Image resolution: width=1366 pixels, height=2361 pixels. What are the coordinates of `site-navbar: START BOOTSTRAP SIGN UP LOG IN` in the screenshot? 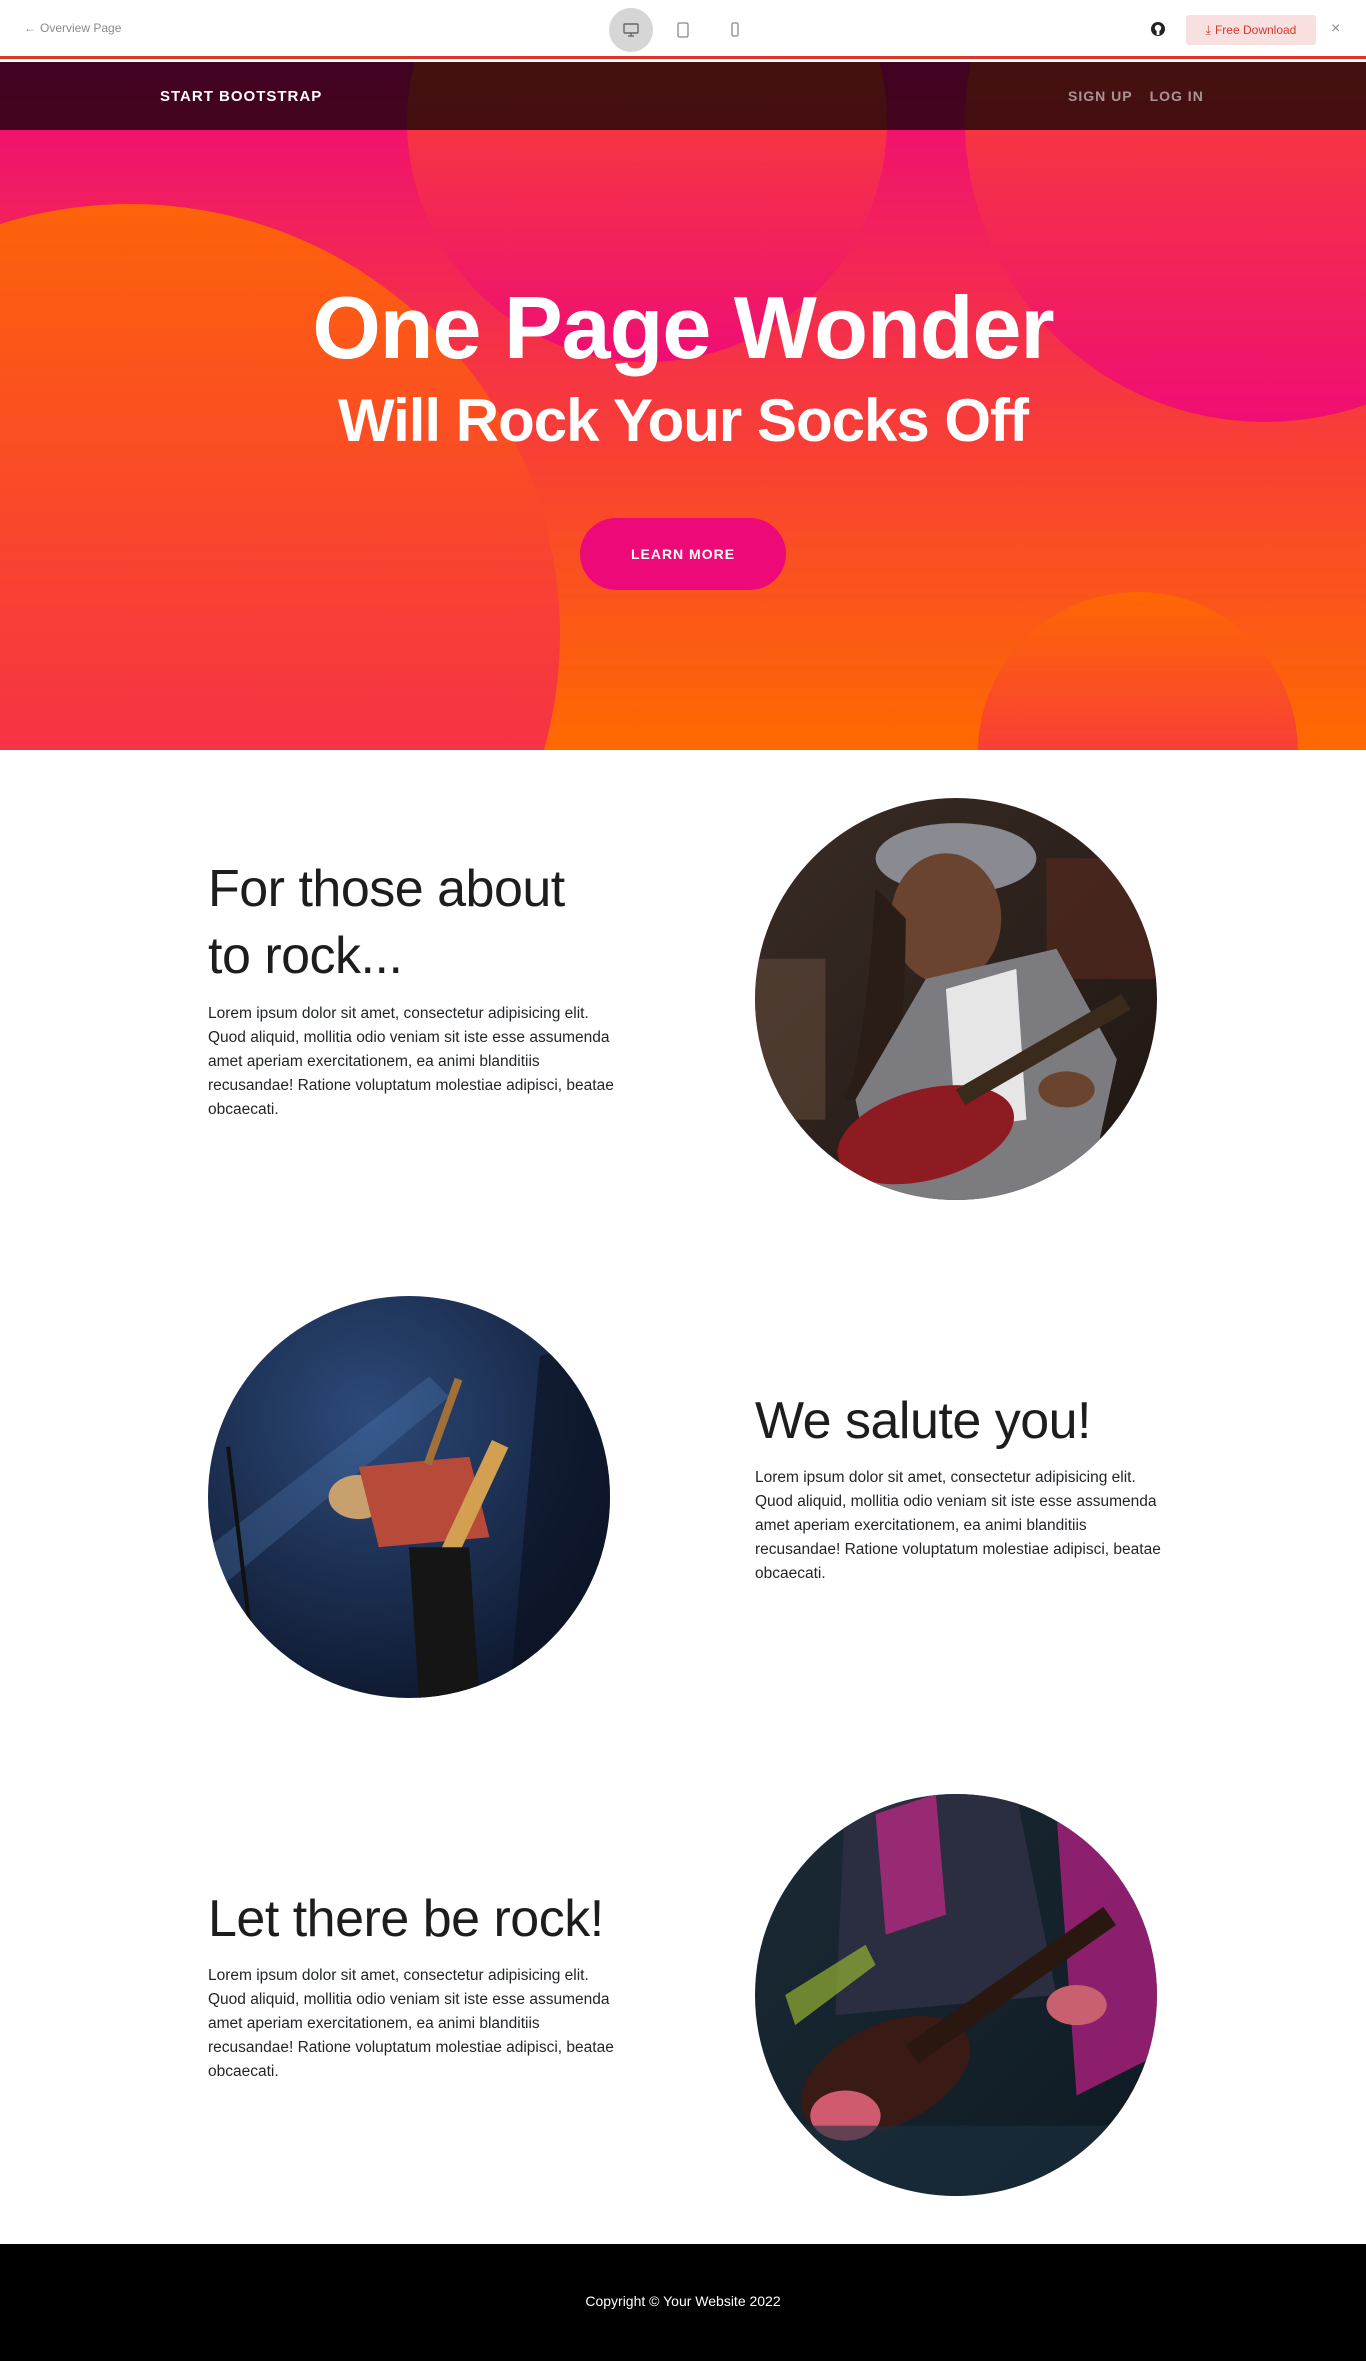 It's located at (683, 96).